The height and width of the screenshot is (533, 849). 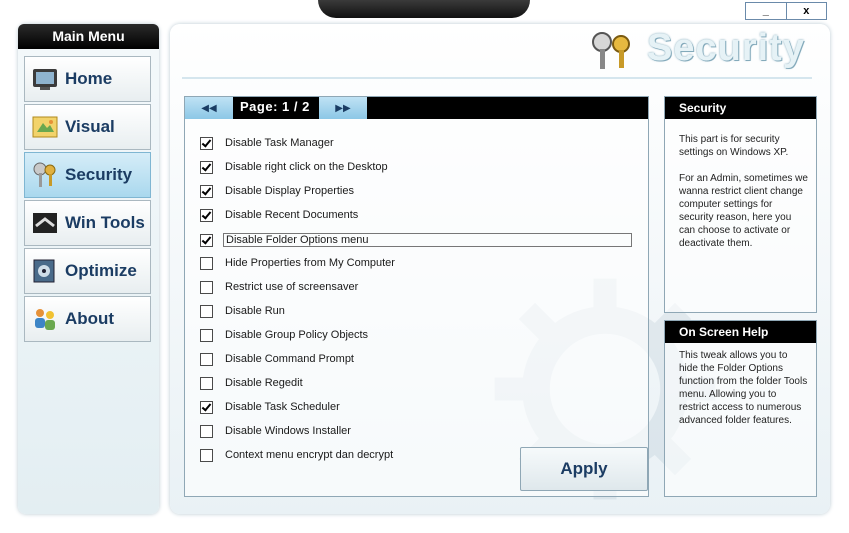 What do you see at coordinates (289, 359) in the screenshot?
I see `option-label: Disable Command Prompt` at bounding box center [289, 359].